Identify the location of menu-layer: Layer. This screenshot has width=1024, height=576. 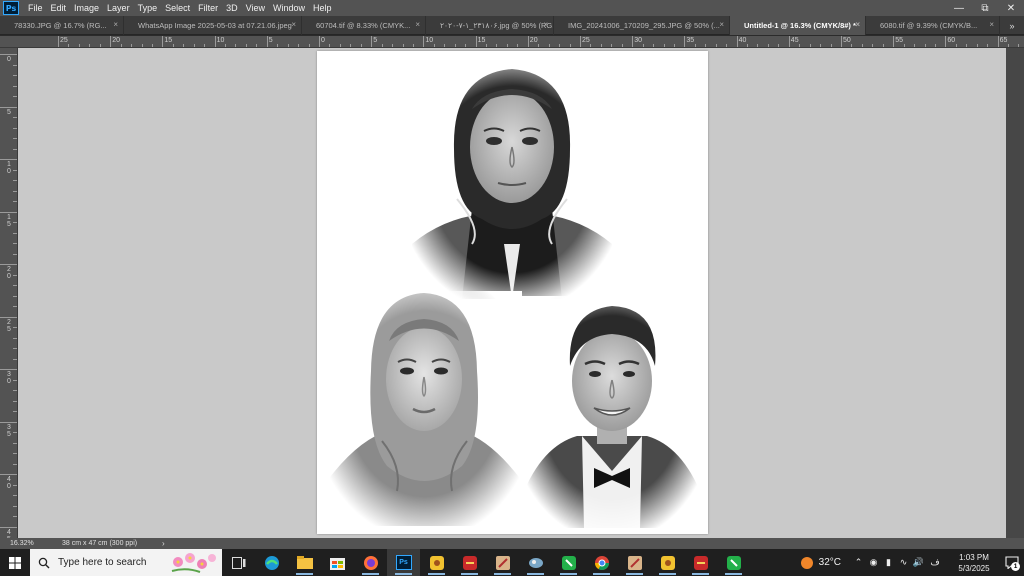
(118, 8).